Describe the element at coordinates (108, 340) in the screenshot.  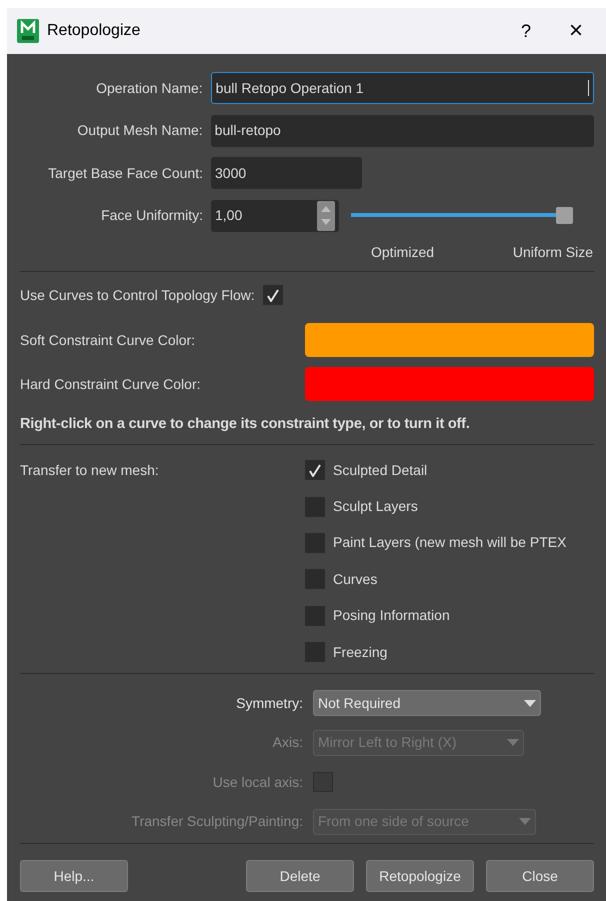
I see `color-label: Soft Constraint Curve Color:` at that location.